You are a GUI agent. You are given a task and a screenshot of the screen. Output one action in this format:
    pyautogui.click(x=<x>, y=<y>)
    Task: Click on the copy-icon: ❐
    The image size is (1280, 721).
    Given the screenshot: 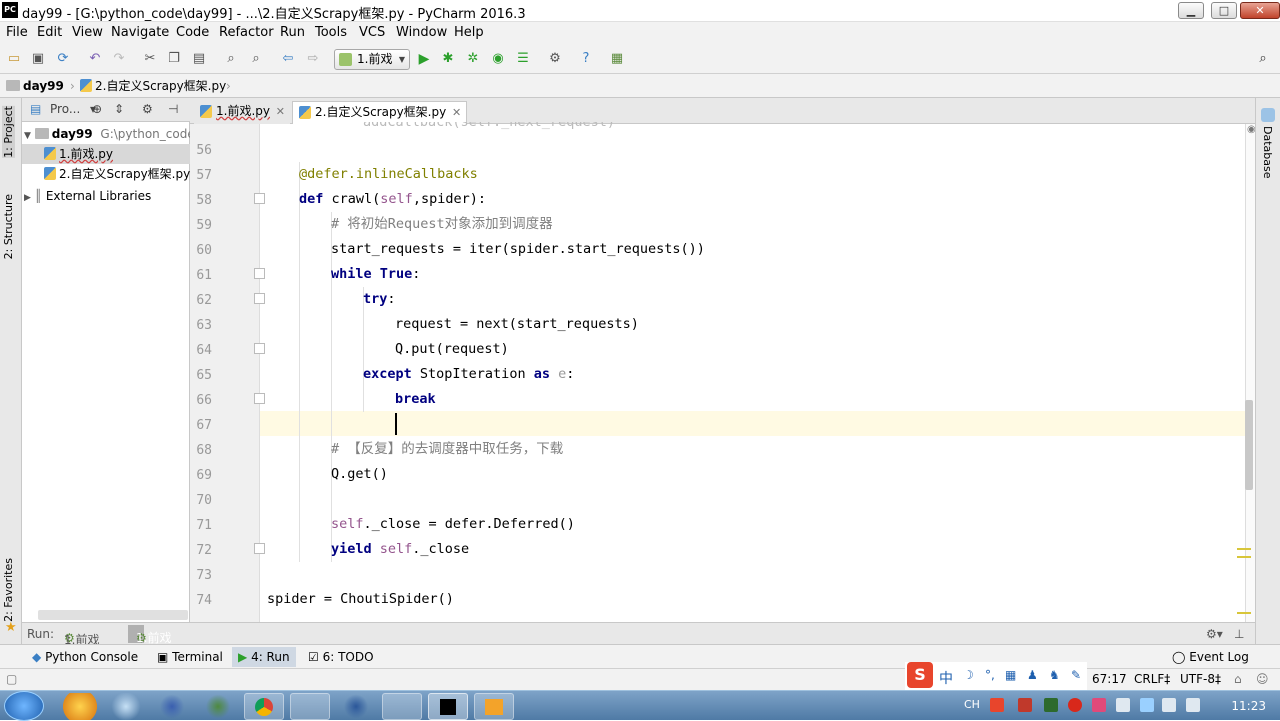 What is the action you would take?
    pyautogui.click(x=174, y=59)
    